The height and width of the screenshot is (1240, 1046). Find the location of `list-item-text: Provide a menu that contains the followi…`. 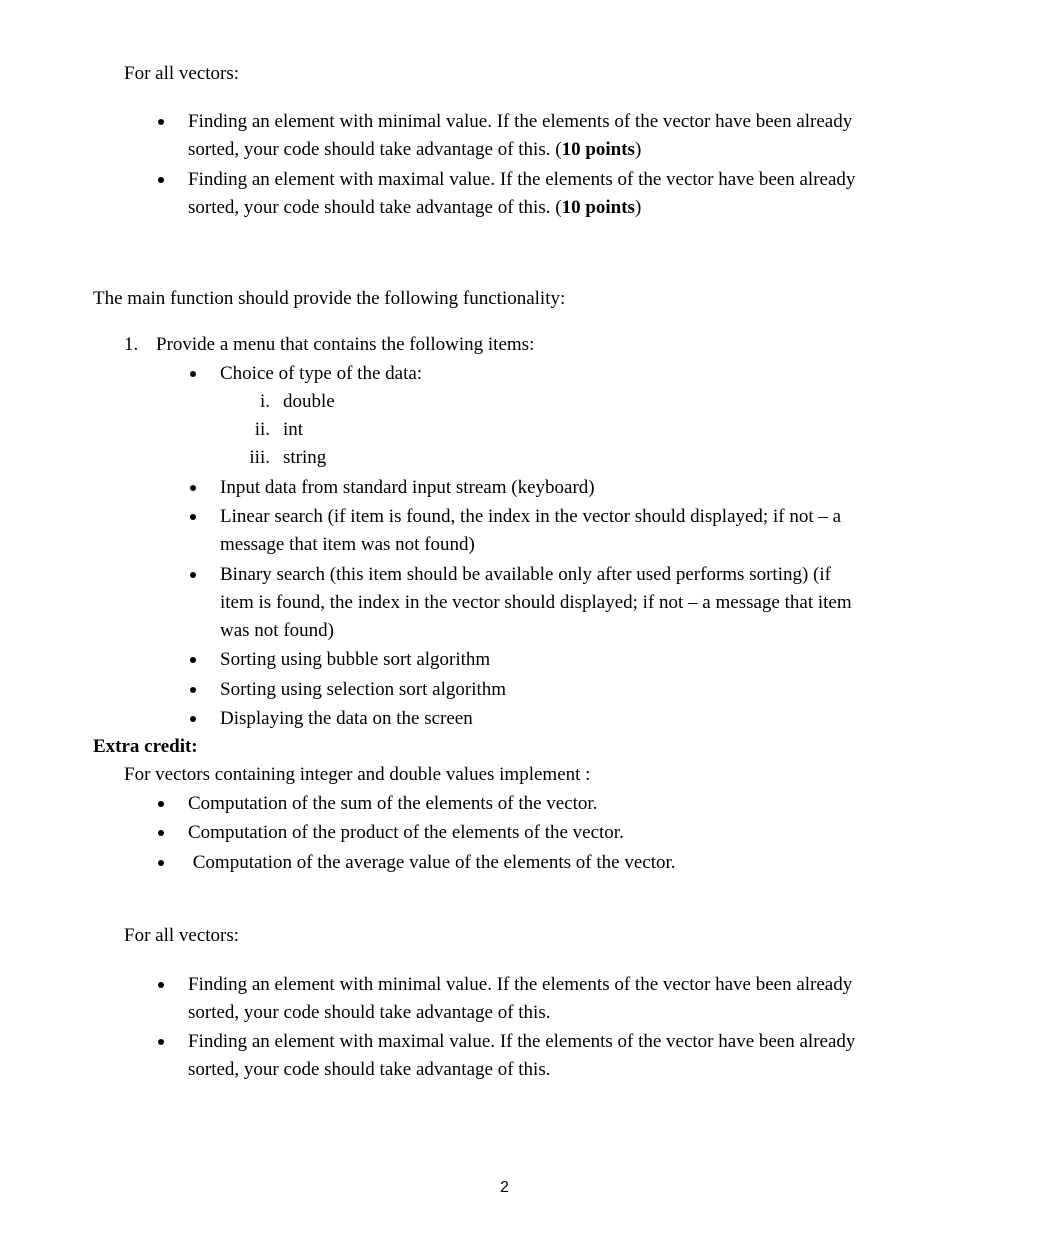

list-item-text: Provide a menu that contains the followi… is located at coordinates (345, 344).